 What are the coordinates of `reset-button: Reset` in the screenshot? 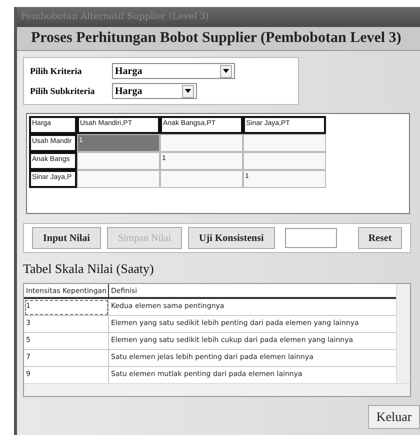 It's located at (380, 238).